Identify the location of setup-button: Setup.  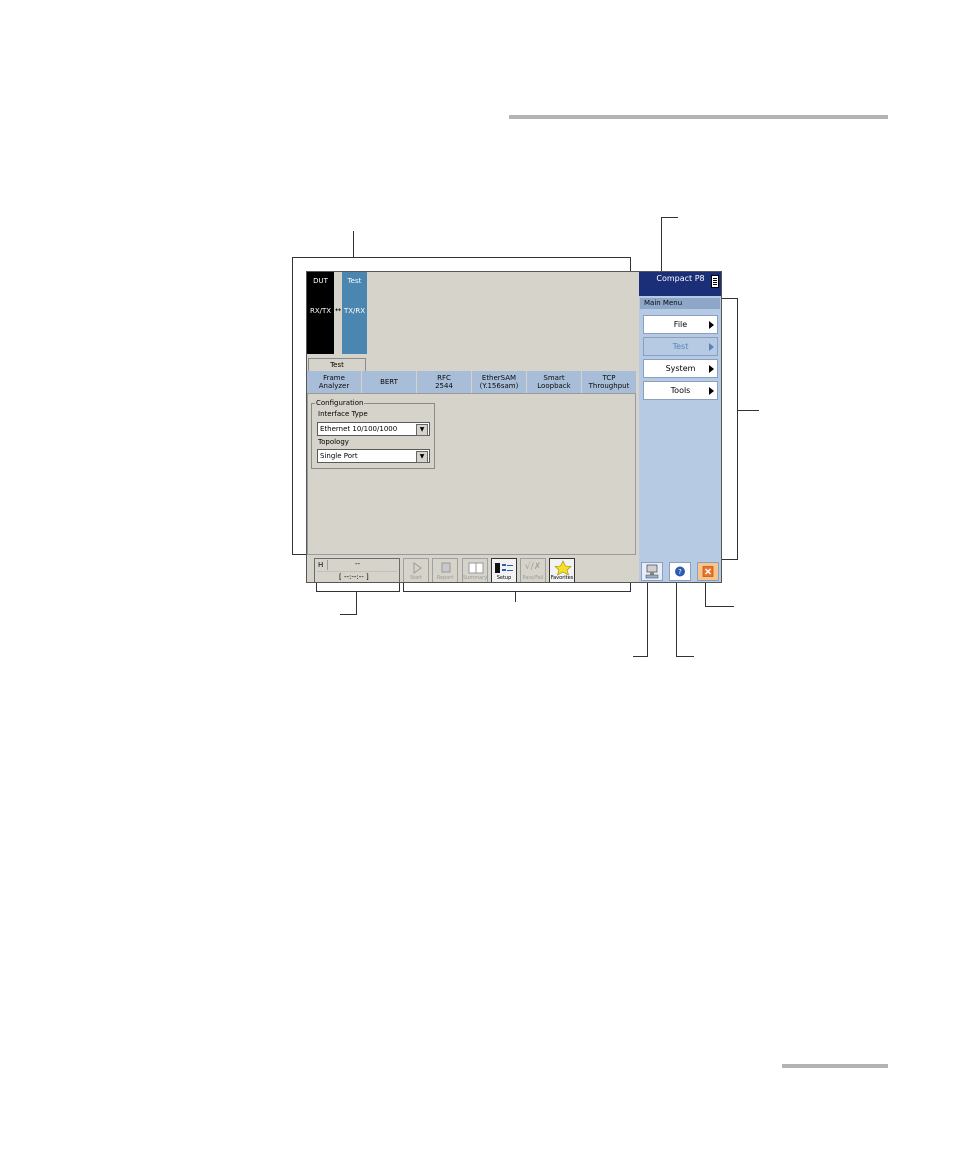
(504, 570).